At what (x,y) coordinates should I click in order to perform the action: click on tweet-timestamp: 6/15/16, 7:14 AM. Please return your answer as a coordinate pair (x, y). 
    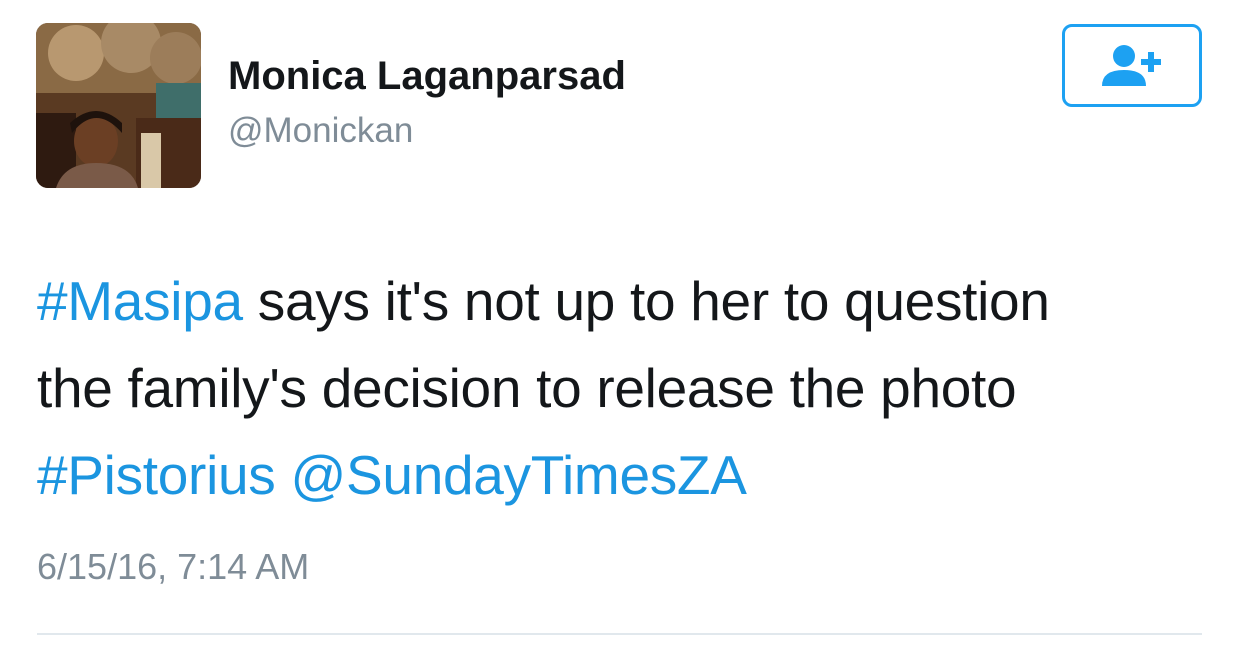
    Looking at the image, I should click on (173, 567).